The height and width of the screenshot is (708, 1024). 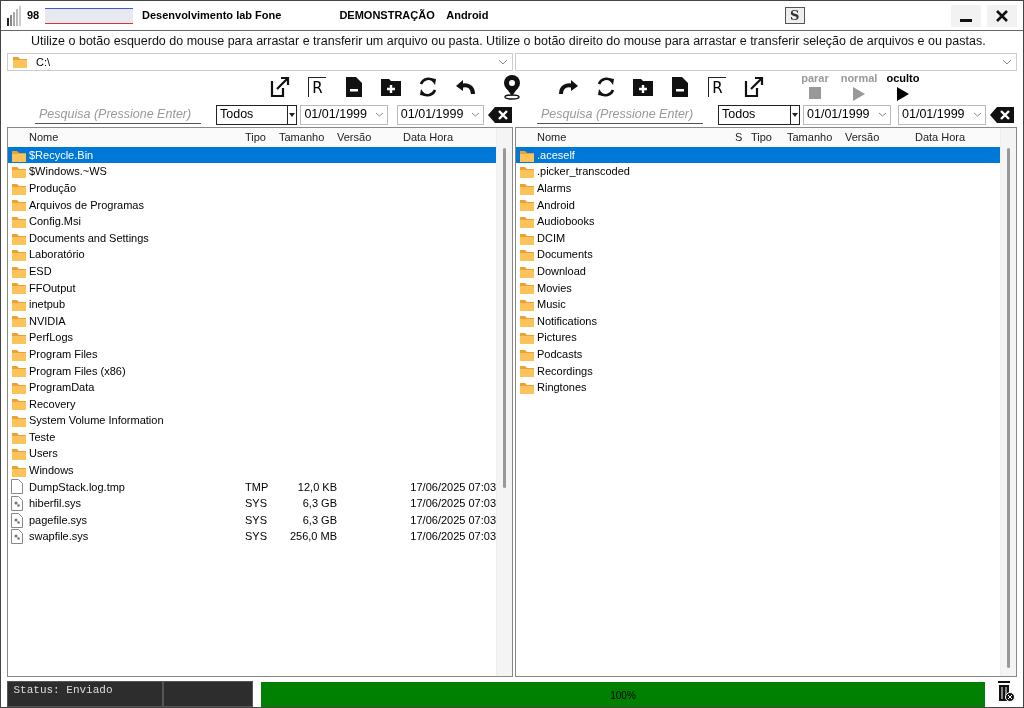 I want to click on monitor-icon: S, so click(x=794, y=15).